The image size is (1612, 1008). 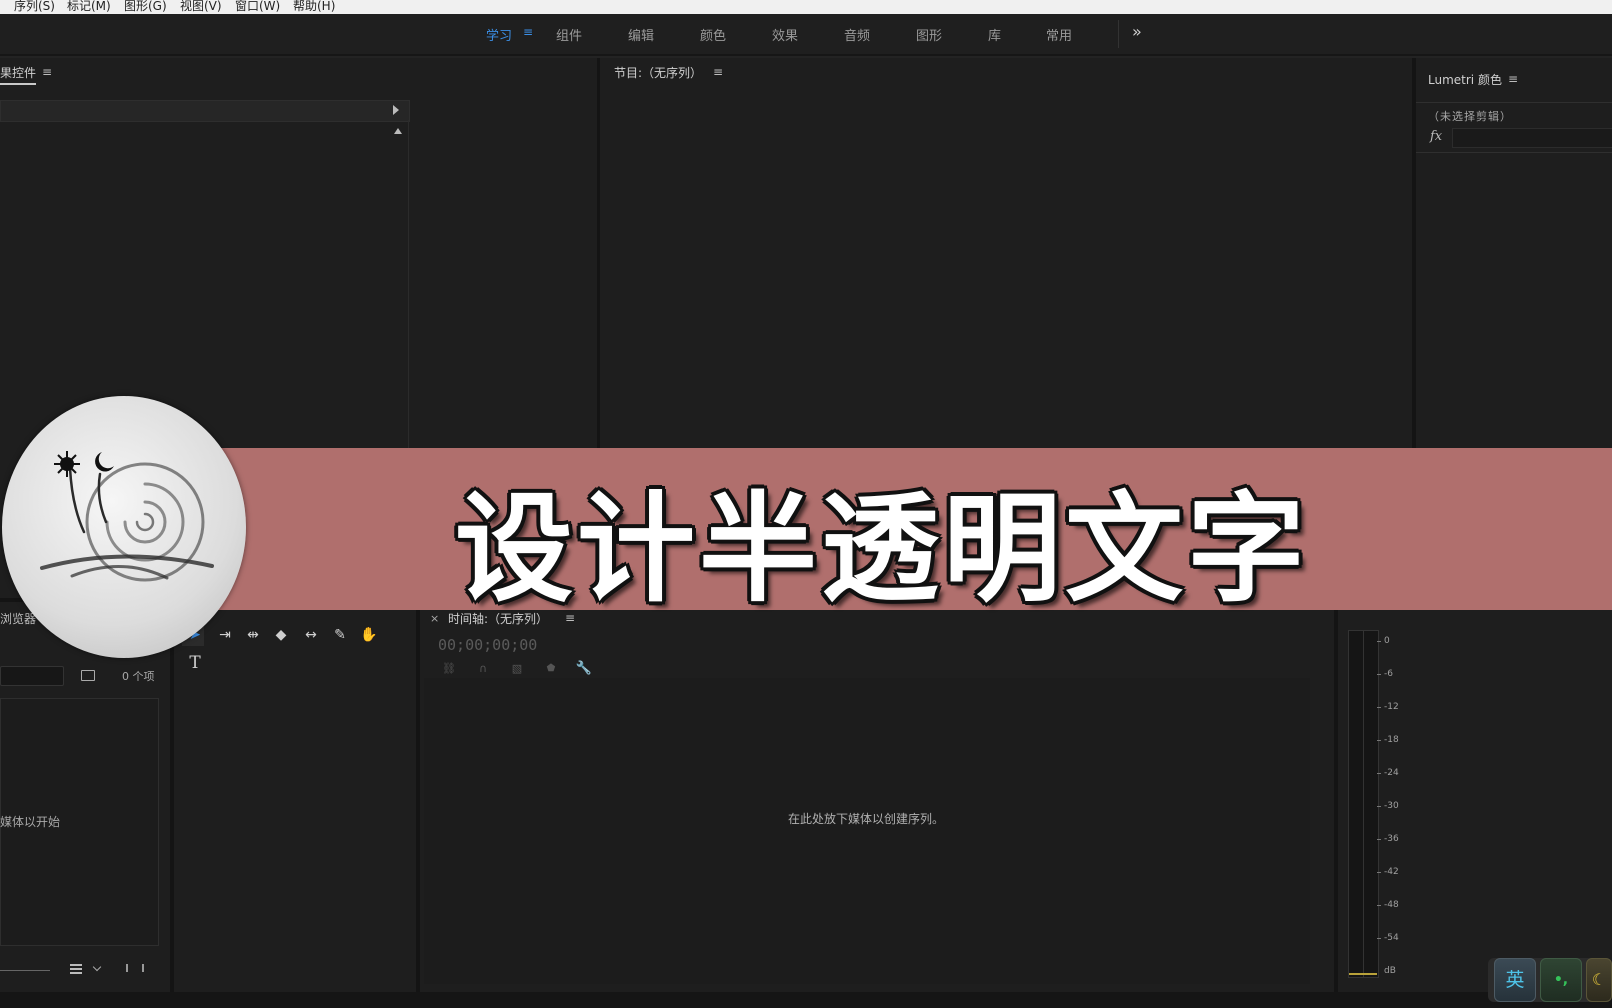 I want to click on db-tick: -36, so click(x=1391, y=839).